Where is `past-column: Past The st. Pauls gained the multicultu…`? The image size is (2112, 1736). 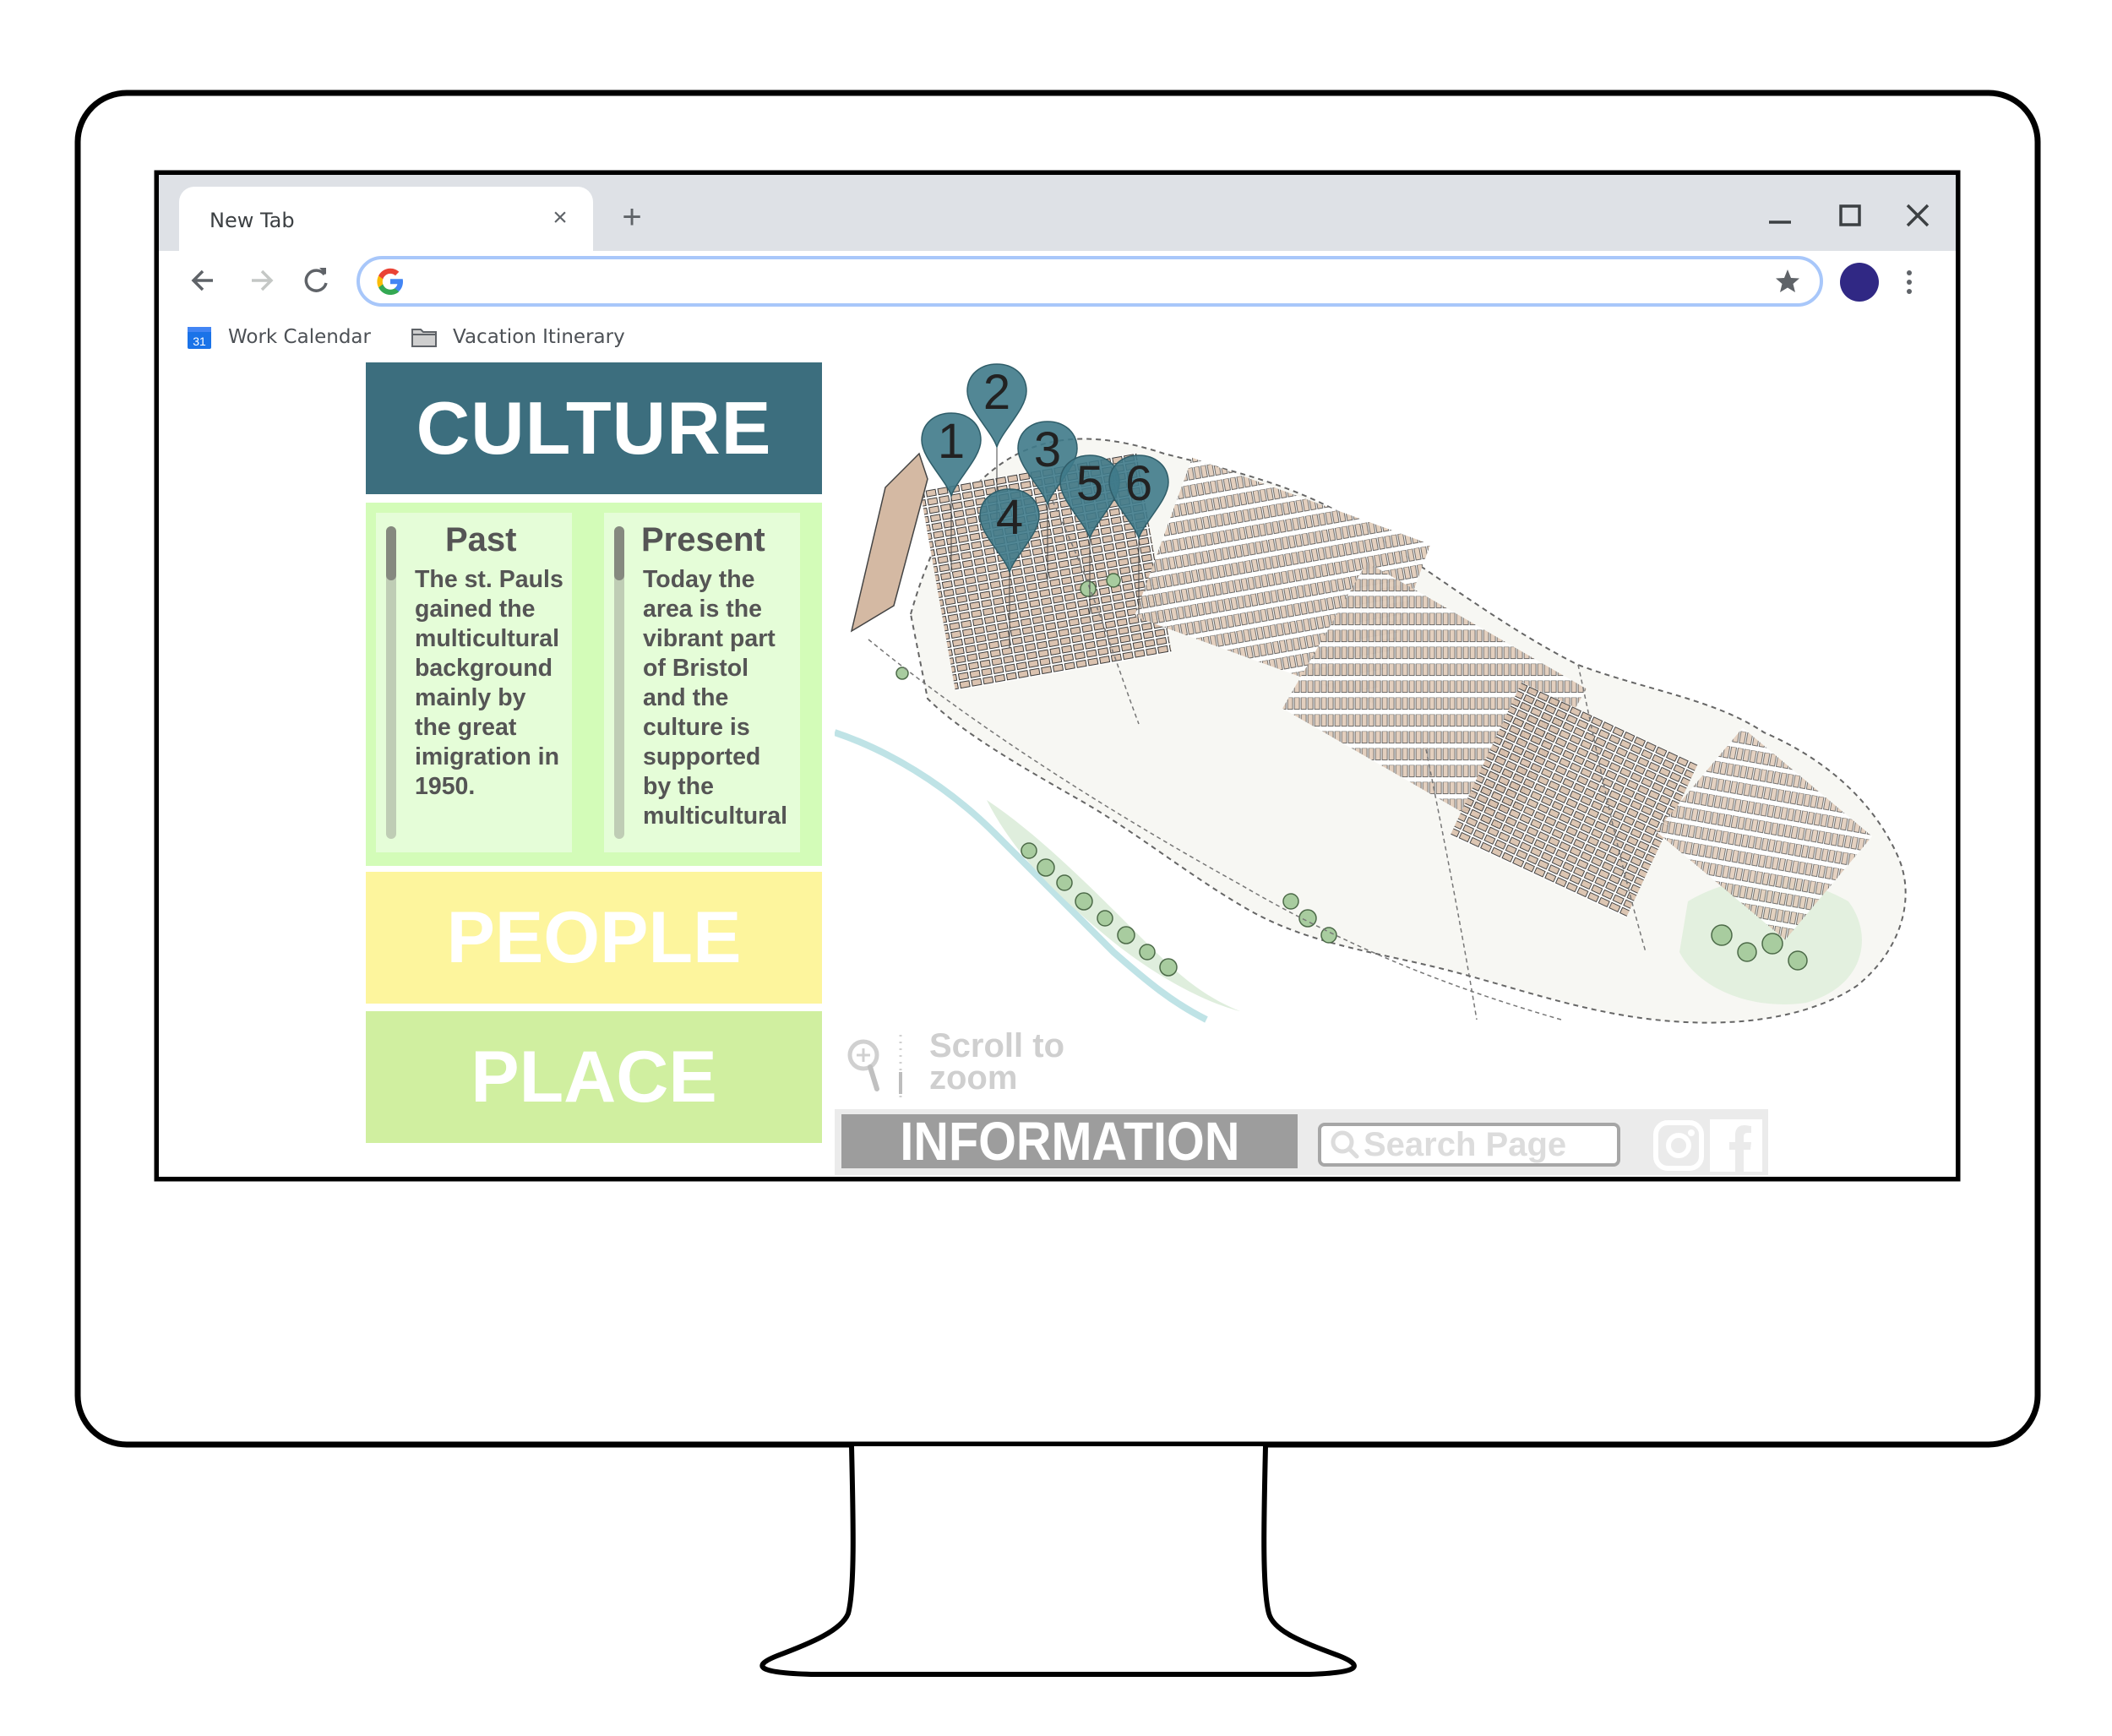
past-column: Past The st. Pauls gained the multicultu… is located at coordinates (474, 682).